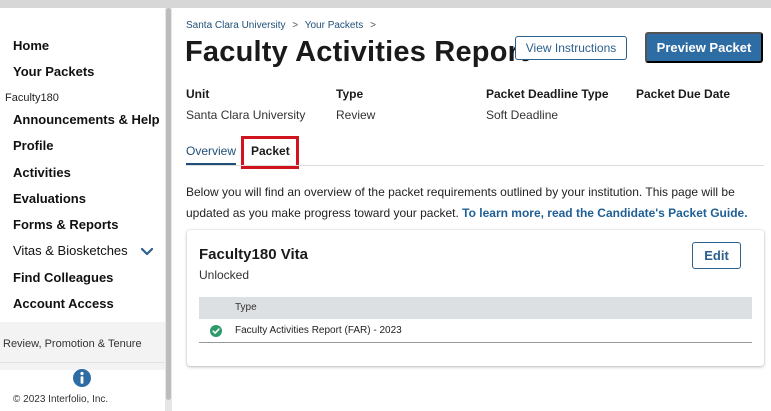 This screenshot has width=771, height=411. I want to click on check-circle-icon, so click(216, 331).